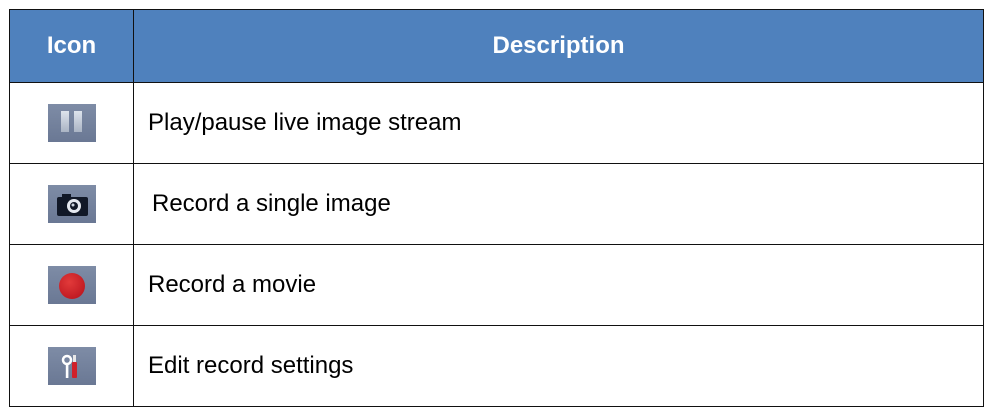  I want to click on record-icon, so click(71, 285).